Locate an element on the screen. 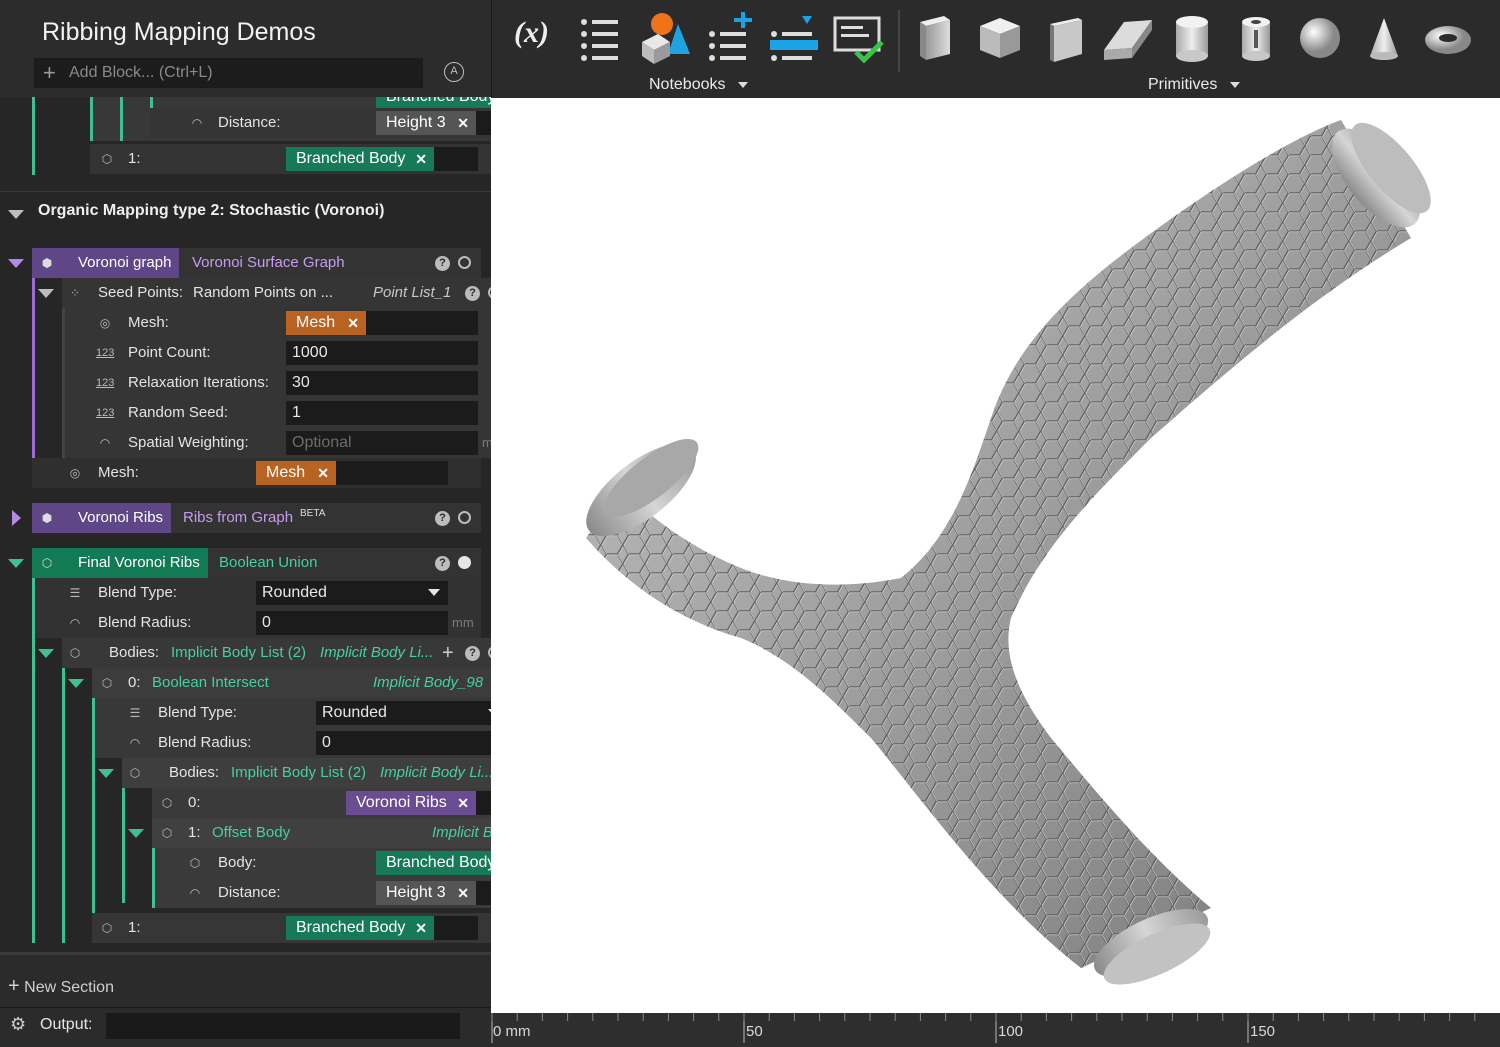 The width and height of the screenshot is (1500, 1047). variables-icon: (x) is located at coordinates (538, 38).